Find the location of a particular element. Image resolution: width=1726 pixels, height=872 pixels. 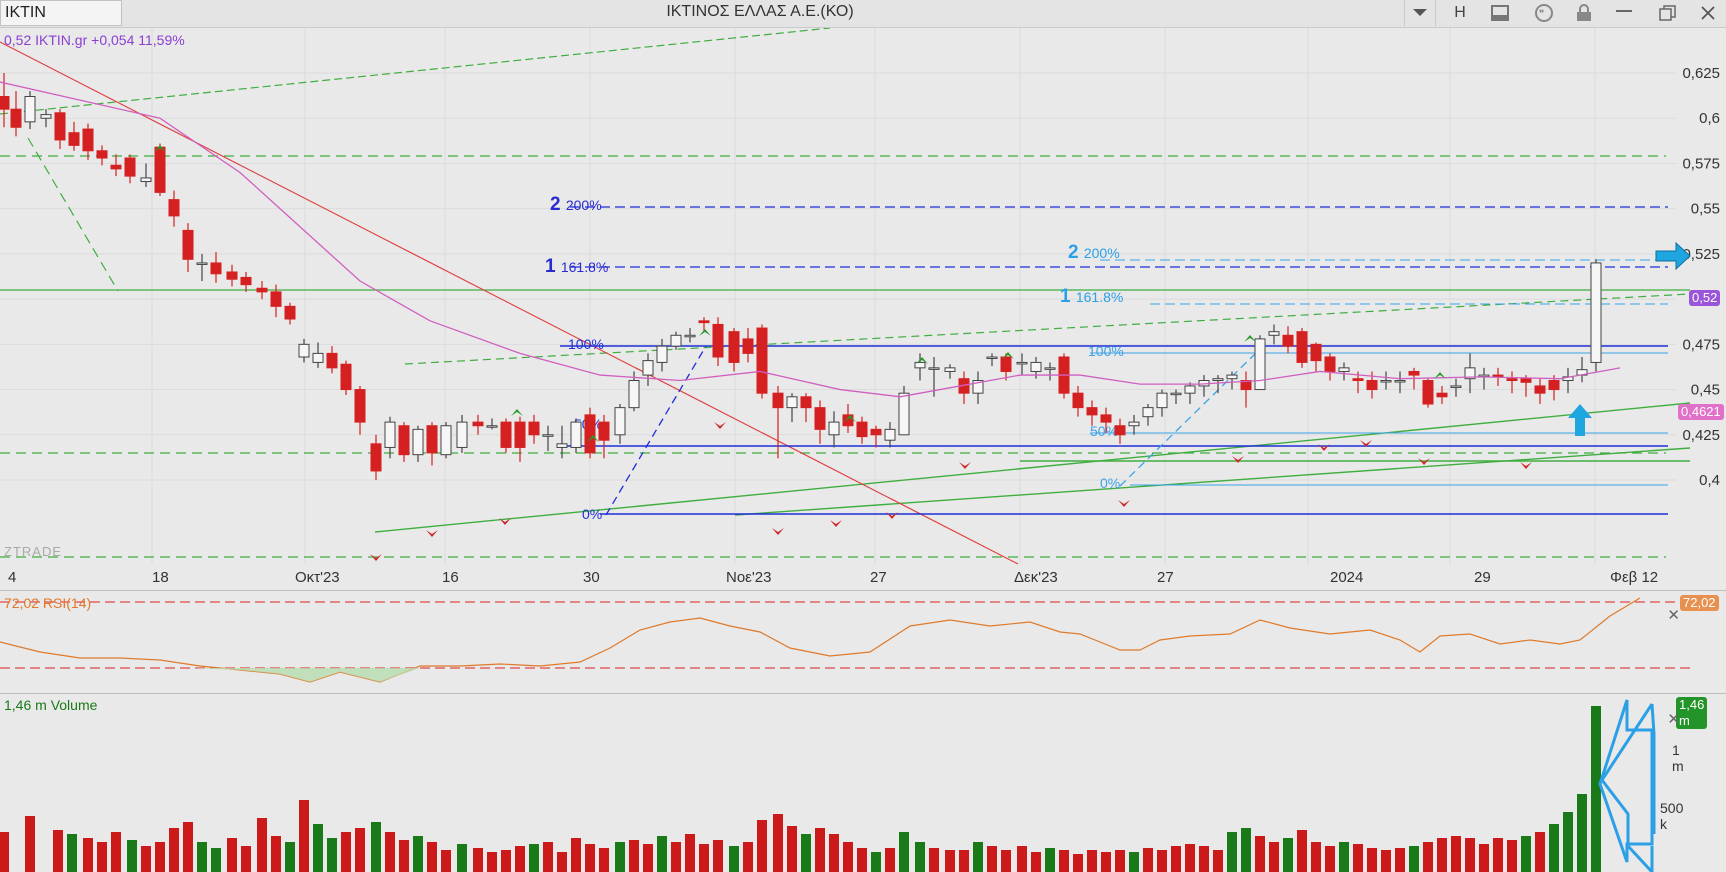

close-volume-icon: ✕ is located at coordinates (1673, 719).